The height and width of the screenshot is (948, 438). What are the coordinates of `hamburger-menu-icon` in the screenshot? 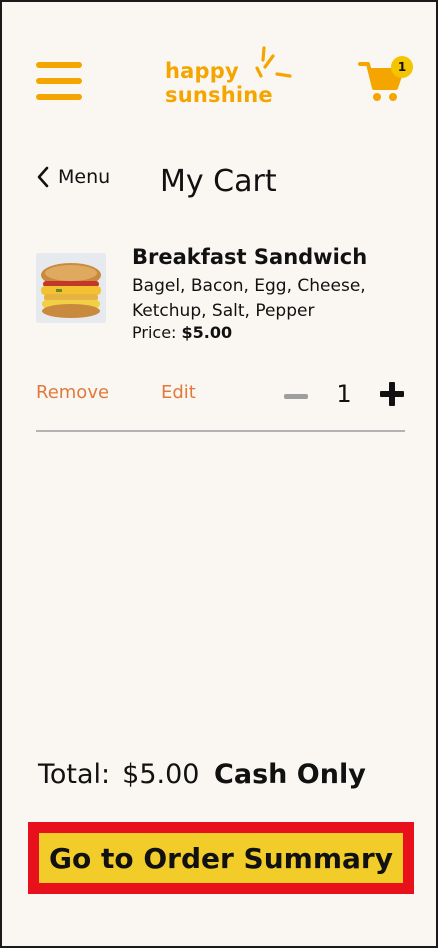 It's located at (60, 83).